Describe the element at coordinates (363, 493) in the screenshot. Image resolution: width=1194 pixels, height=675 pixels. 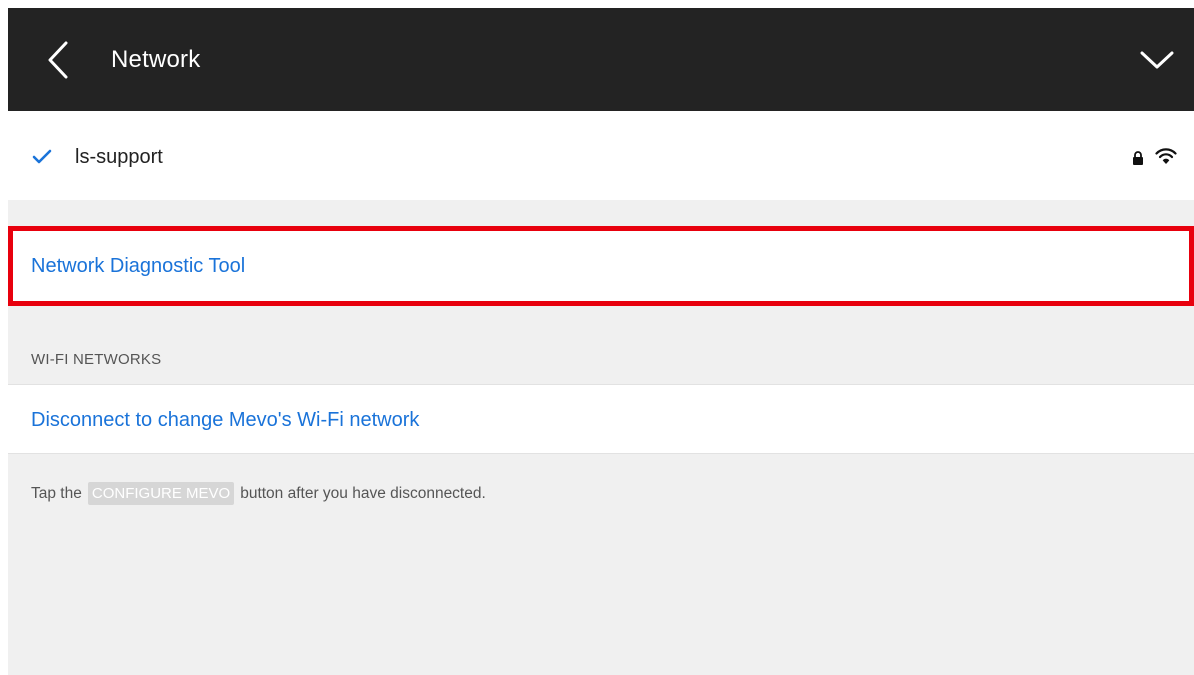
I see `hint-suffix: button after you have disconnected.` at that location.